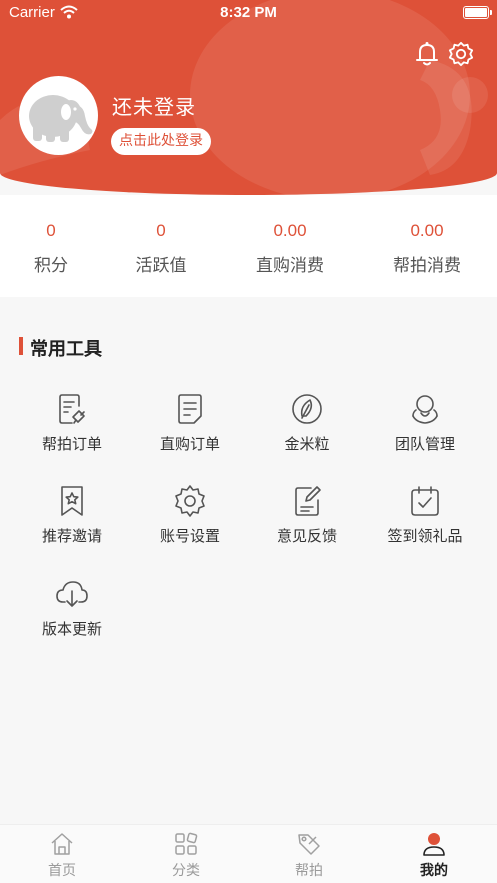 The image size is (497, 883). I want to click on stat-label: 活跃值, so click(161, 266).